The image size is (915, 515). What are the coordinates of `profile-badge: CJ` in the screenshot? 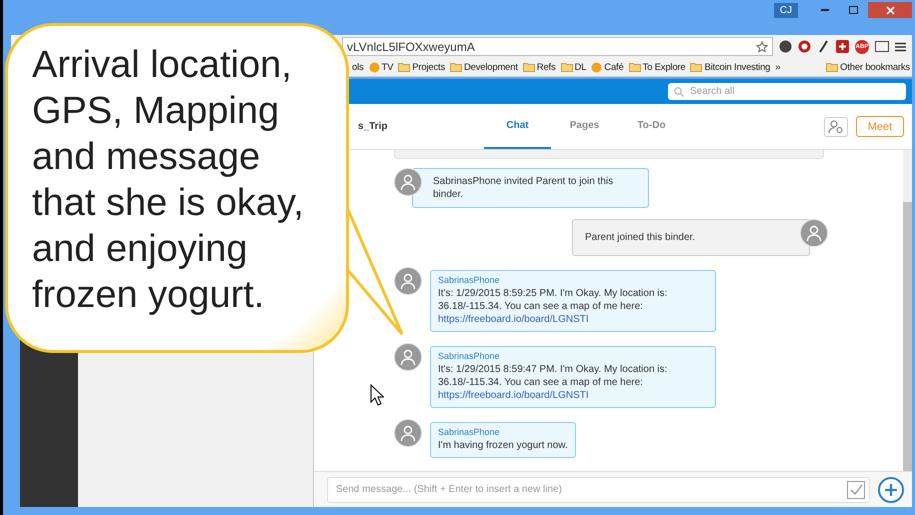 It's located at (786, 10).